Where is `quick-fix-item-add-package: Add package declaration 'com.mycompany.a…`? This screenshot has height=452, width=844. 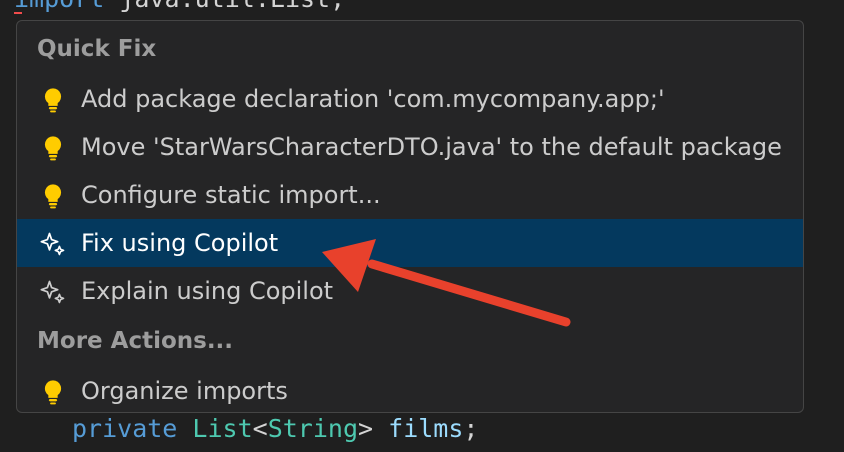 quick-fix-item-add-package: Add package declaration 'com.mycompany.a… is located at coordinates (410, 99).